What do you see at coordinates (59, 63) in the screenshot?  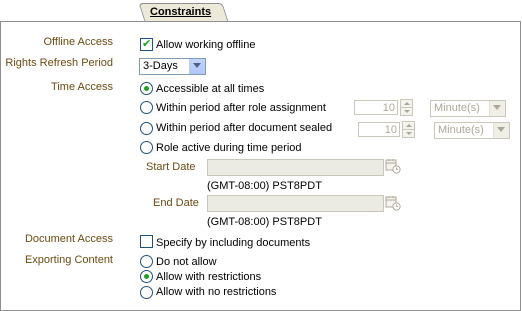 I see `rights-refresh-label: Rights Refresh Period` at bounding box center [59, 63].